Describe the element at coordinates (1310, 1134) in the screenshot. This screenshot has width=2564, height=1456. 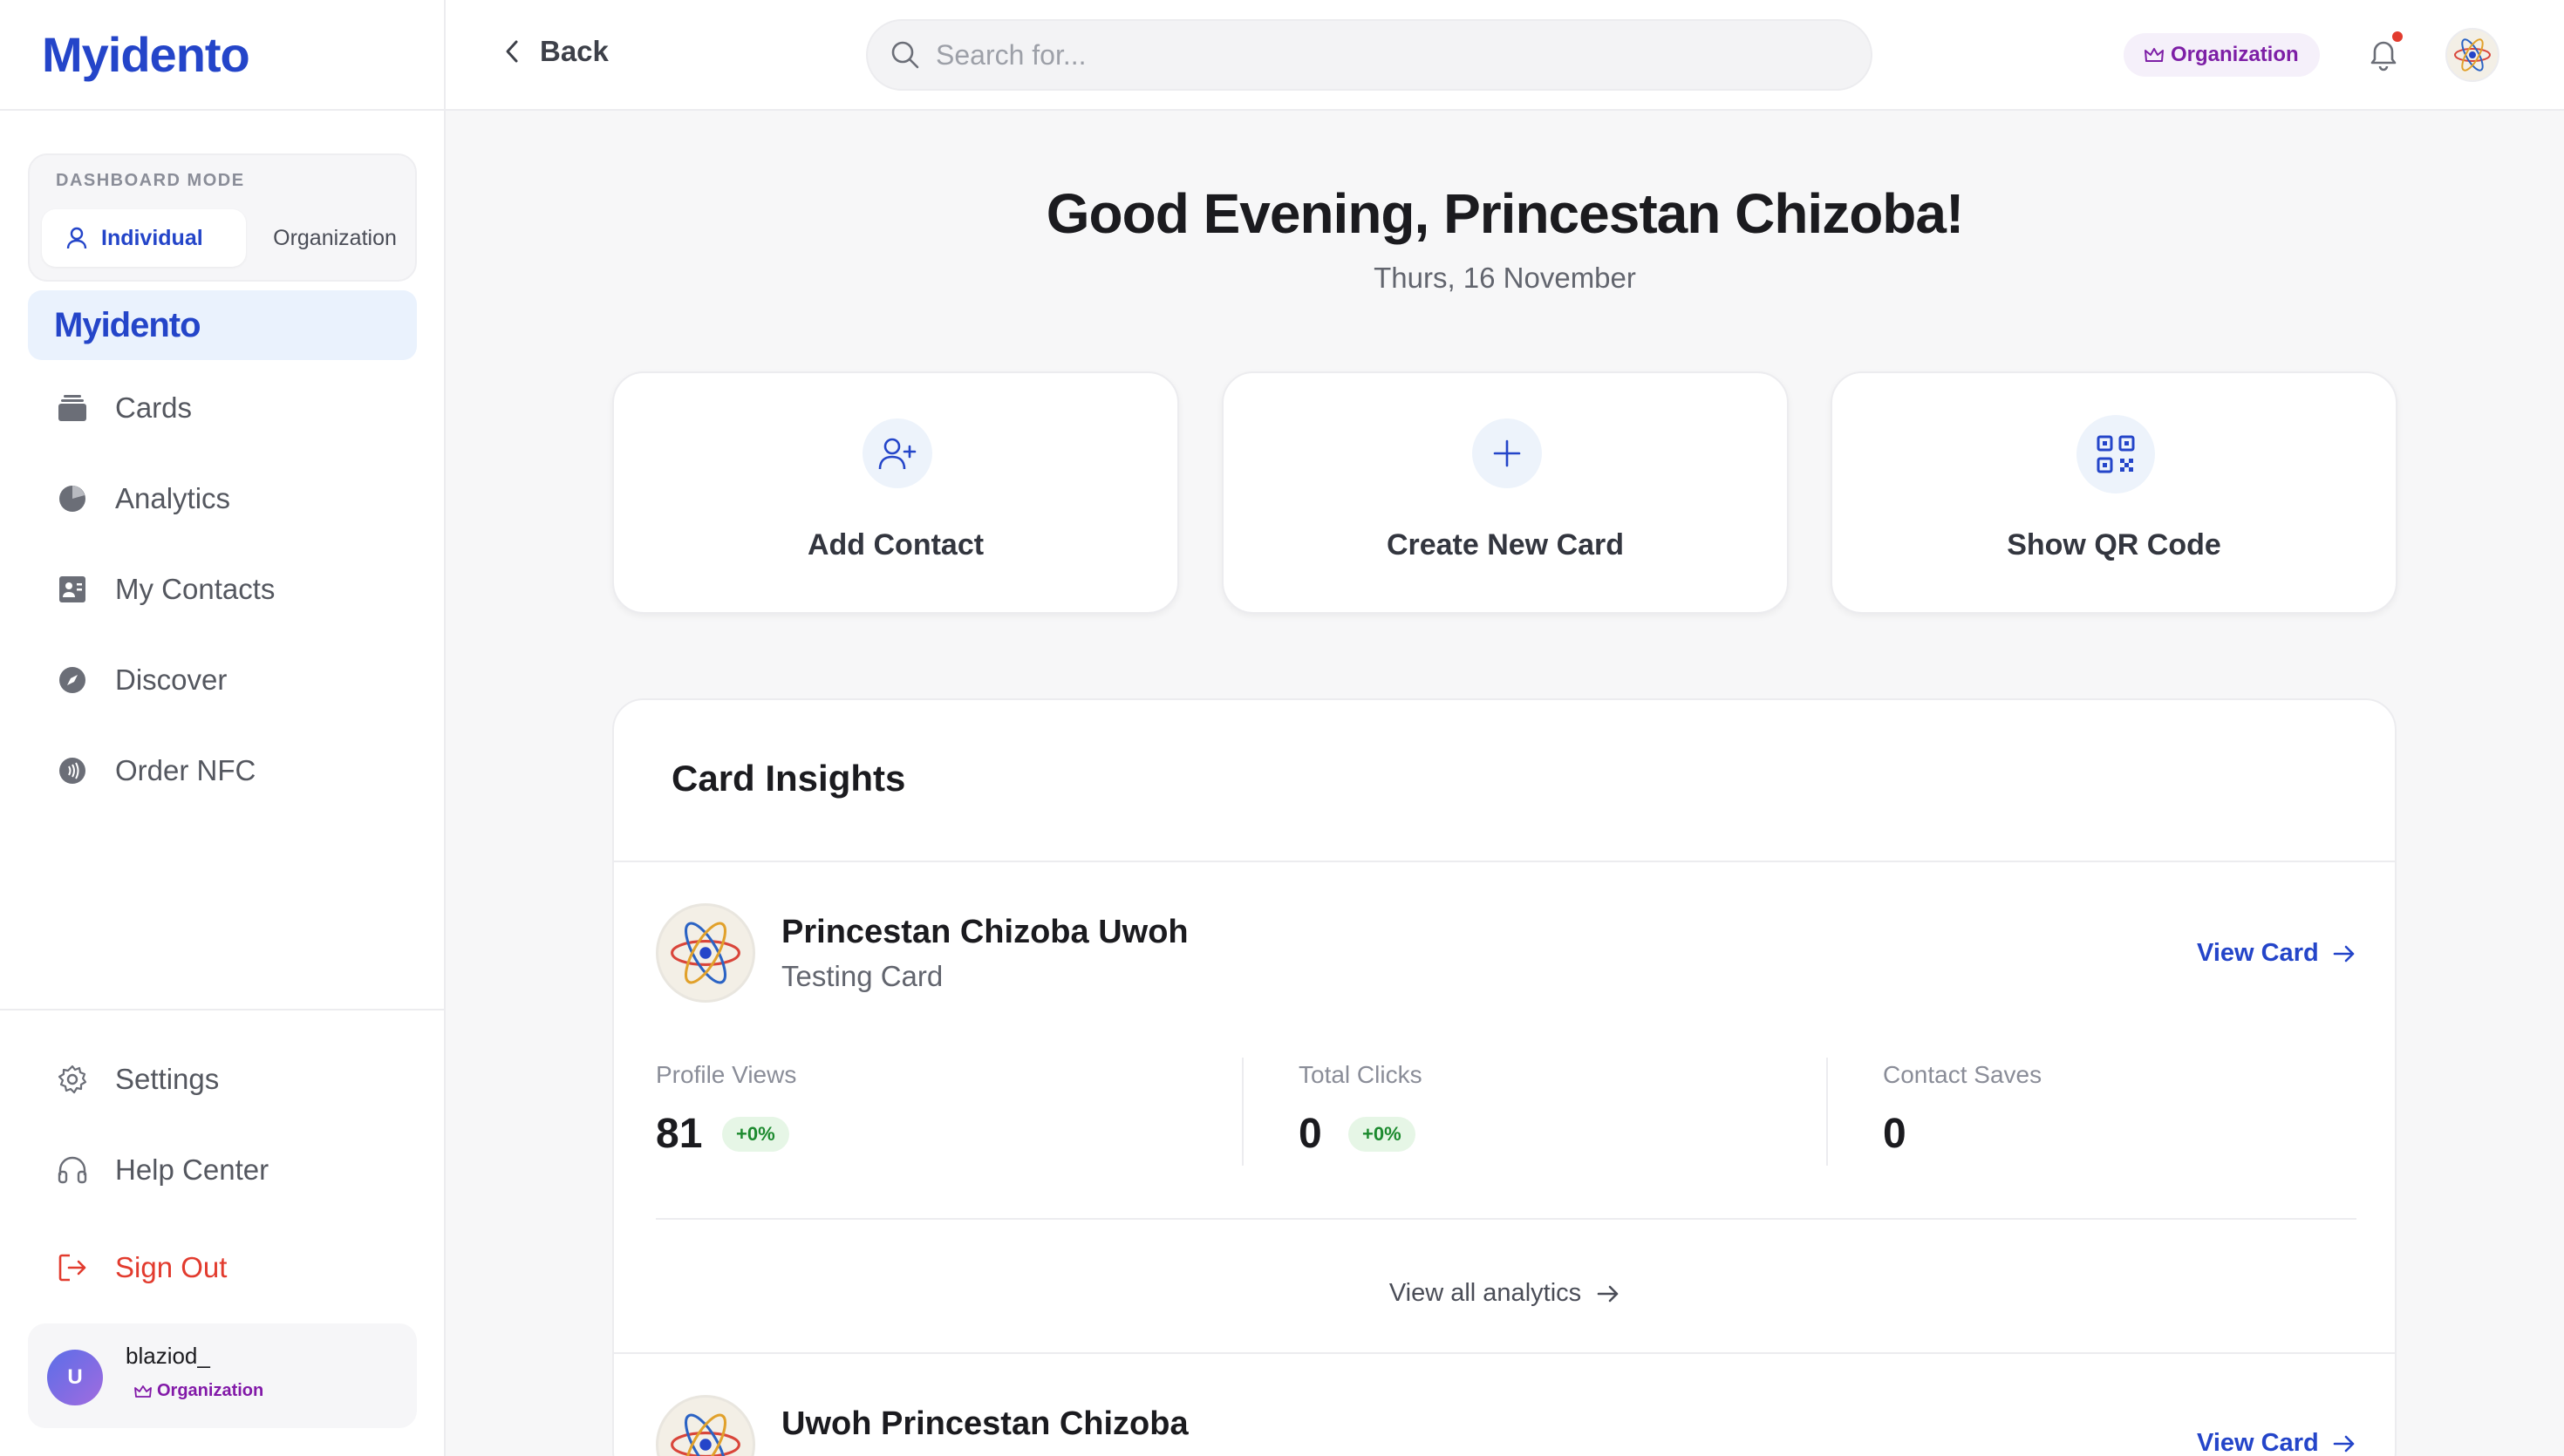
I see `stat-total-clicks-value: 0` at that location.